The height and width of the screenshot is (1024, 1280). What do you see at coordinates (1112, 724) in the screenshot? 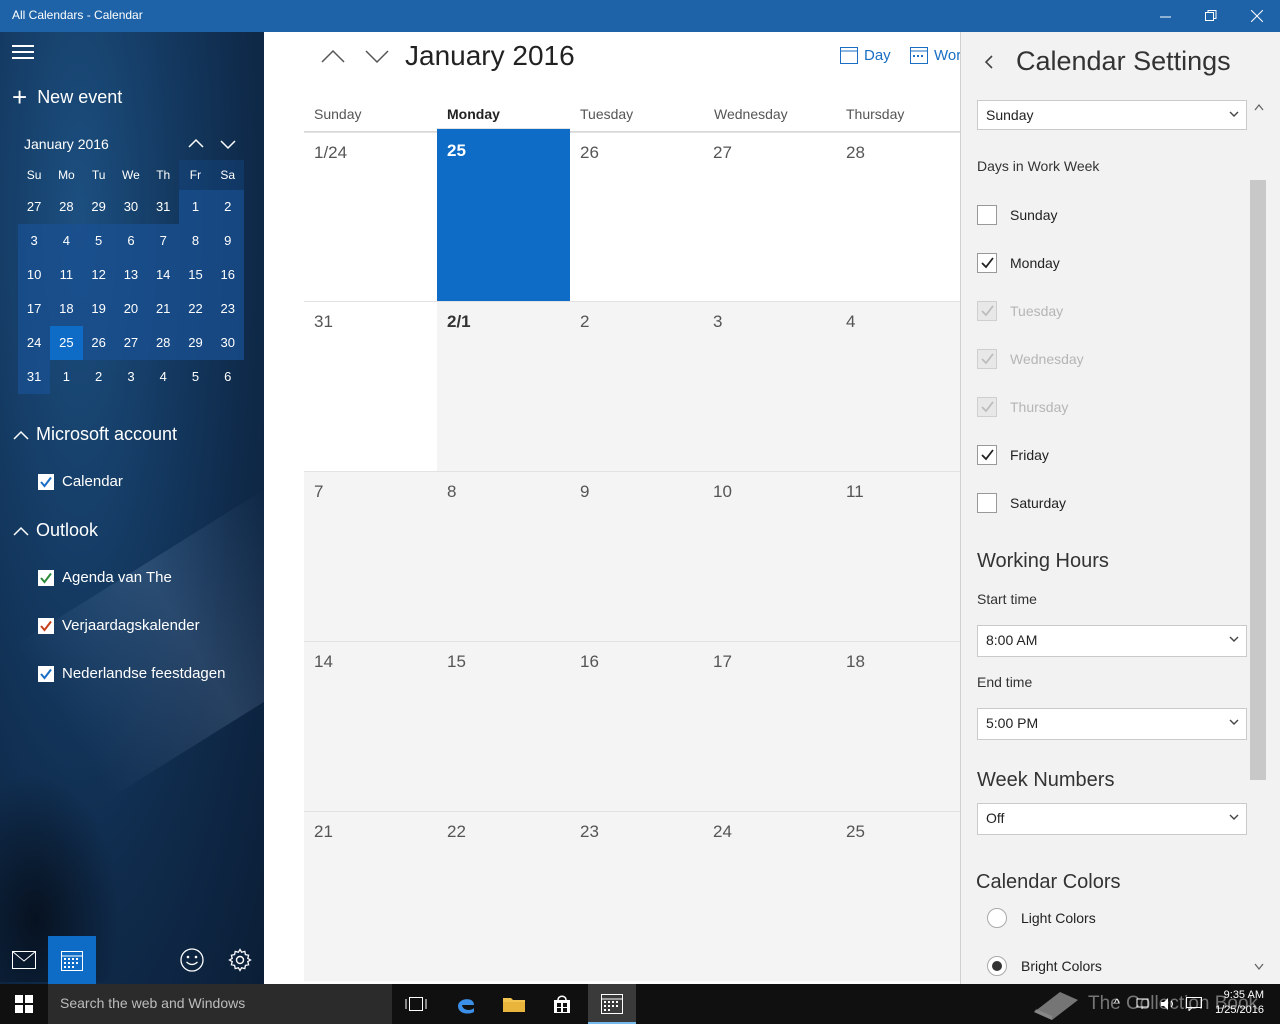
I see `end-time-select: 5:00 PM` at bounding box center [1112, 724].